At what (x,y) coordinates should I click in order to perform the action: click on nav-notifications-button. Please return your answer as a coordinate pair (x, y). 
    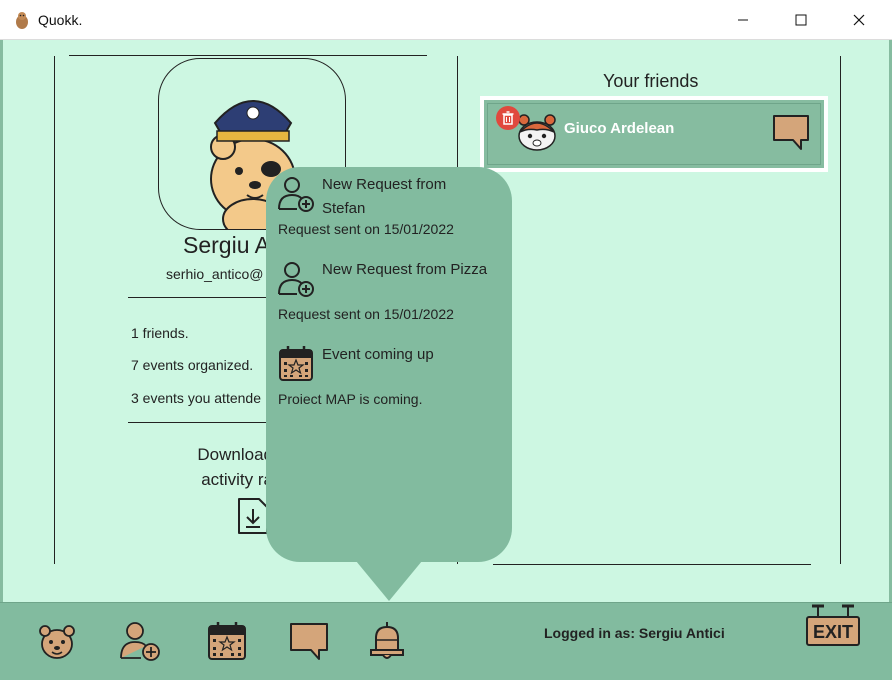
    Looking at the image, I should click on (387, 641).